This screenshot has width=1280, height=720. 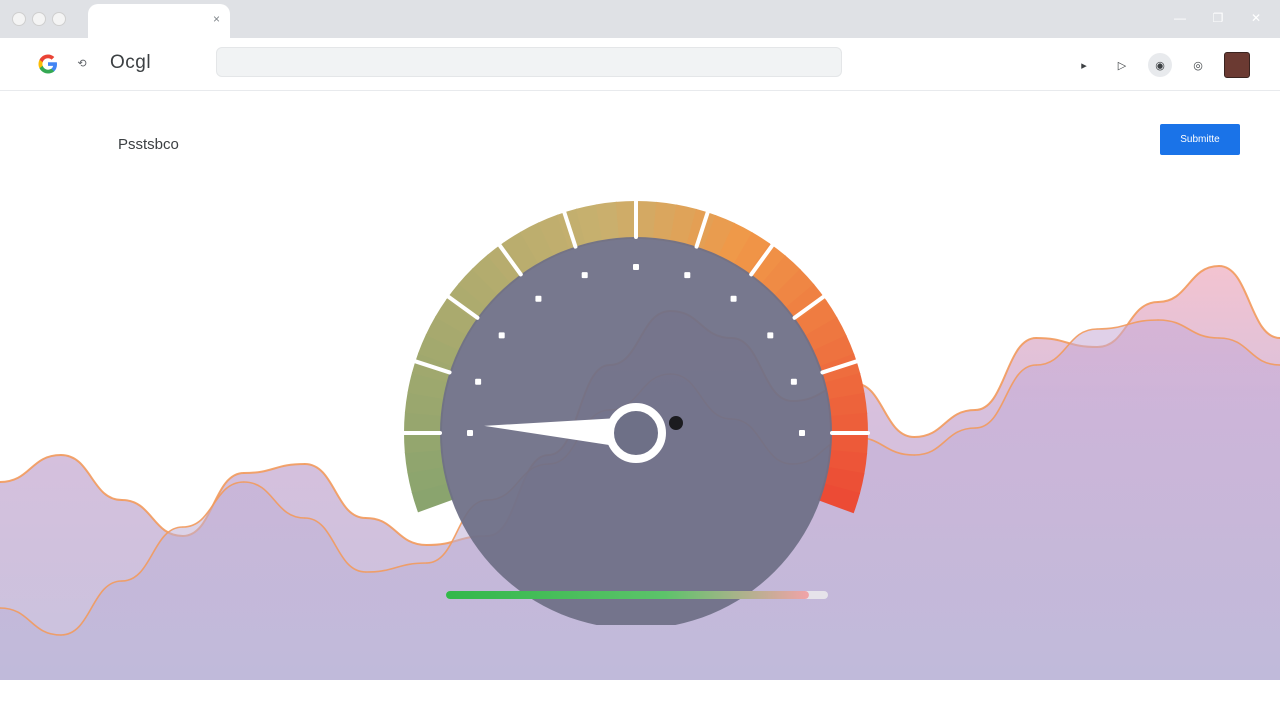 What do you see at coordinates (627, 595) in the screenshot?
I see `gauge-bar-fill` at bounding box center [627, 595].